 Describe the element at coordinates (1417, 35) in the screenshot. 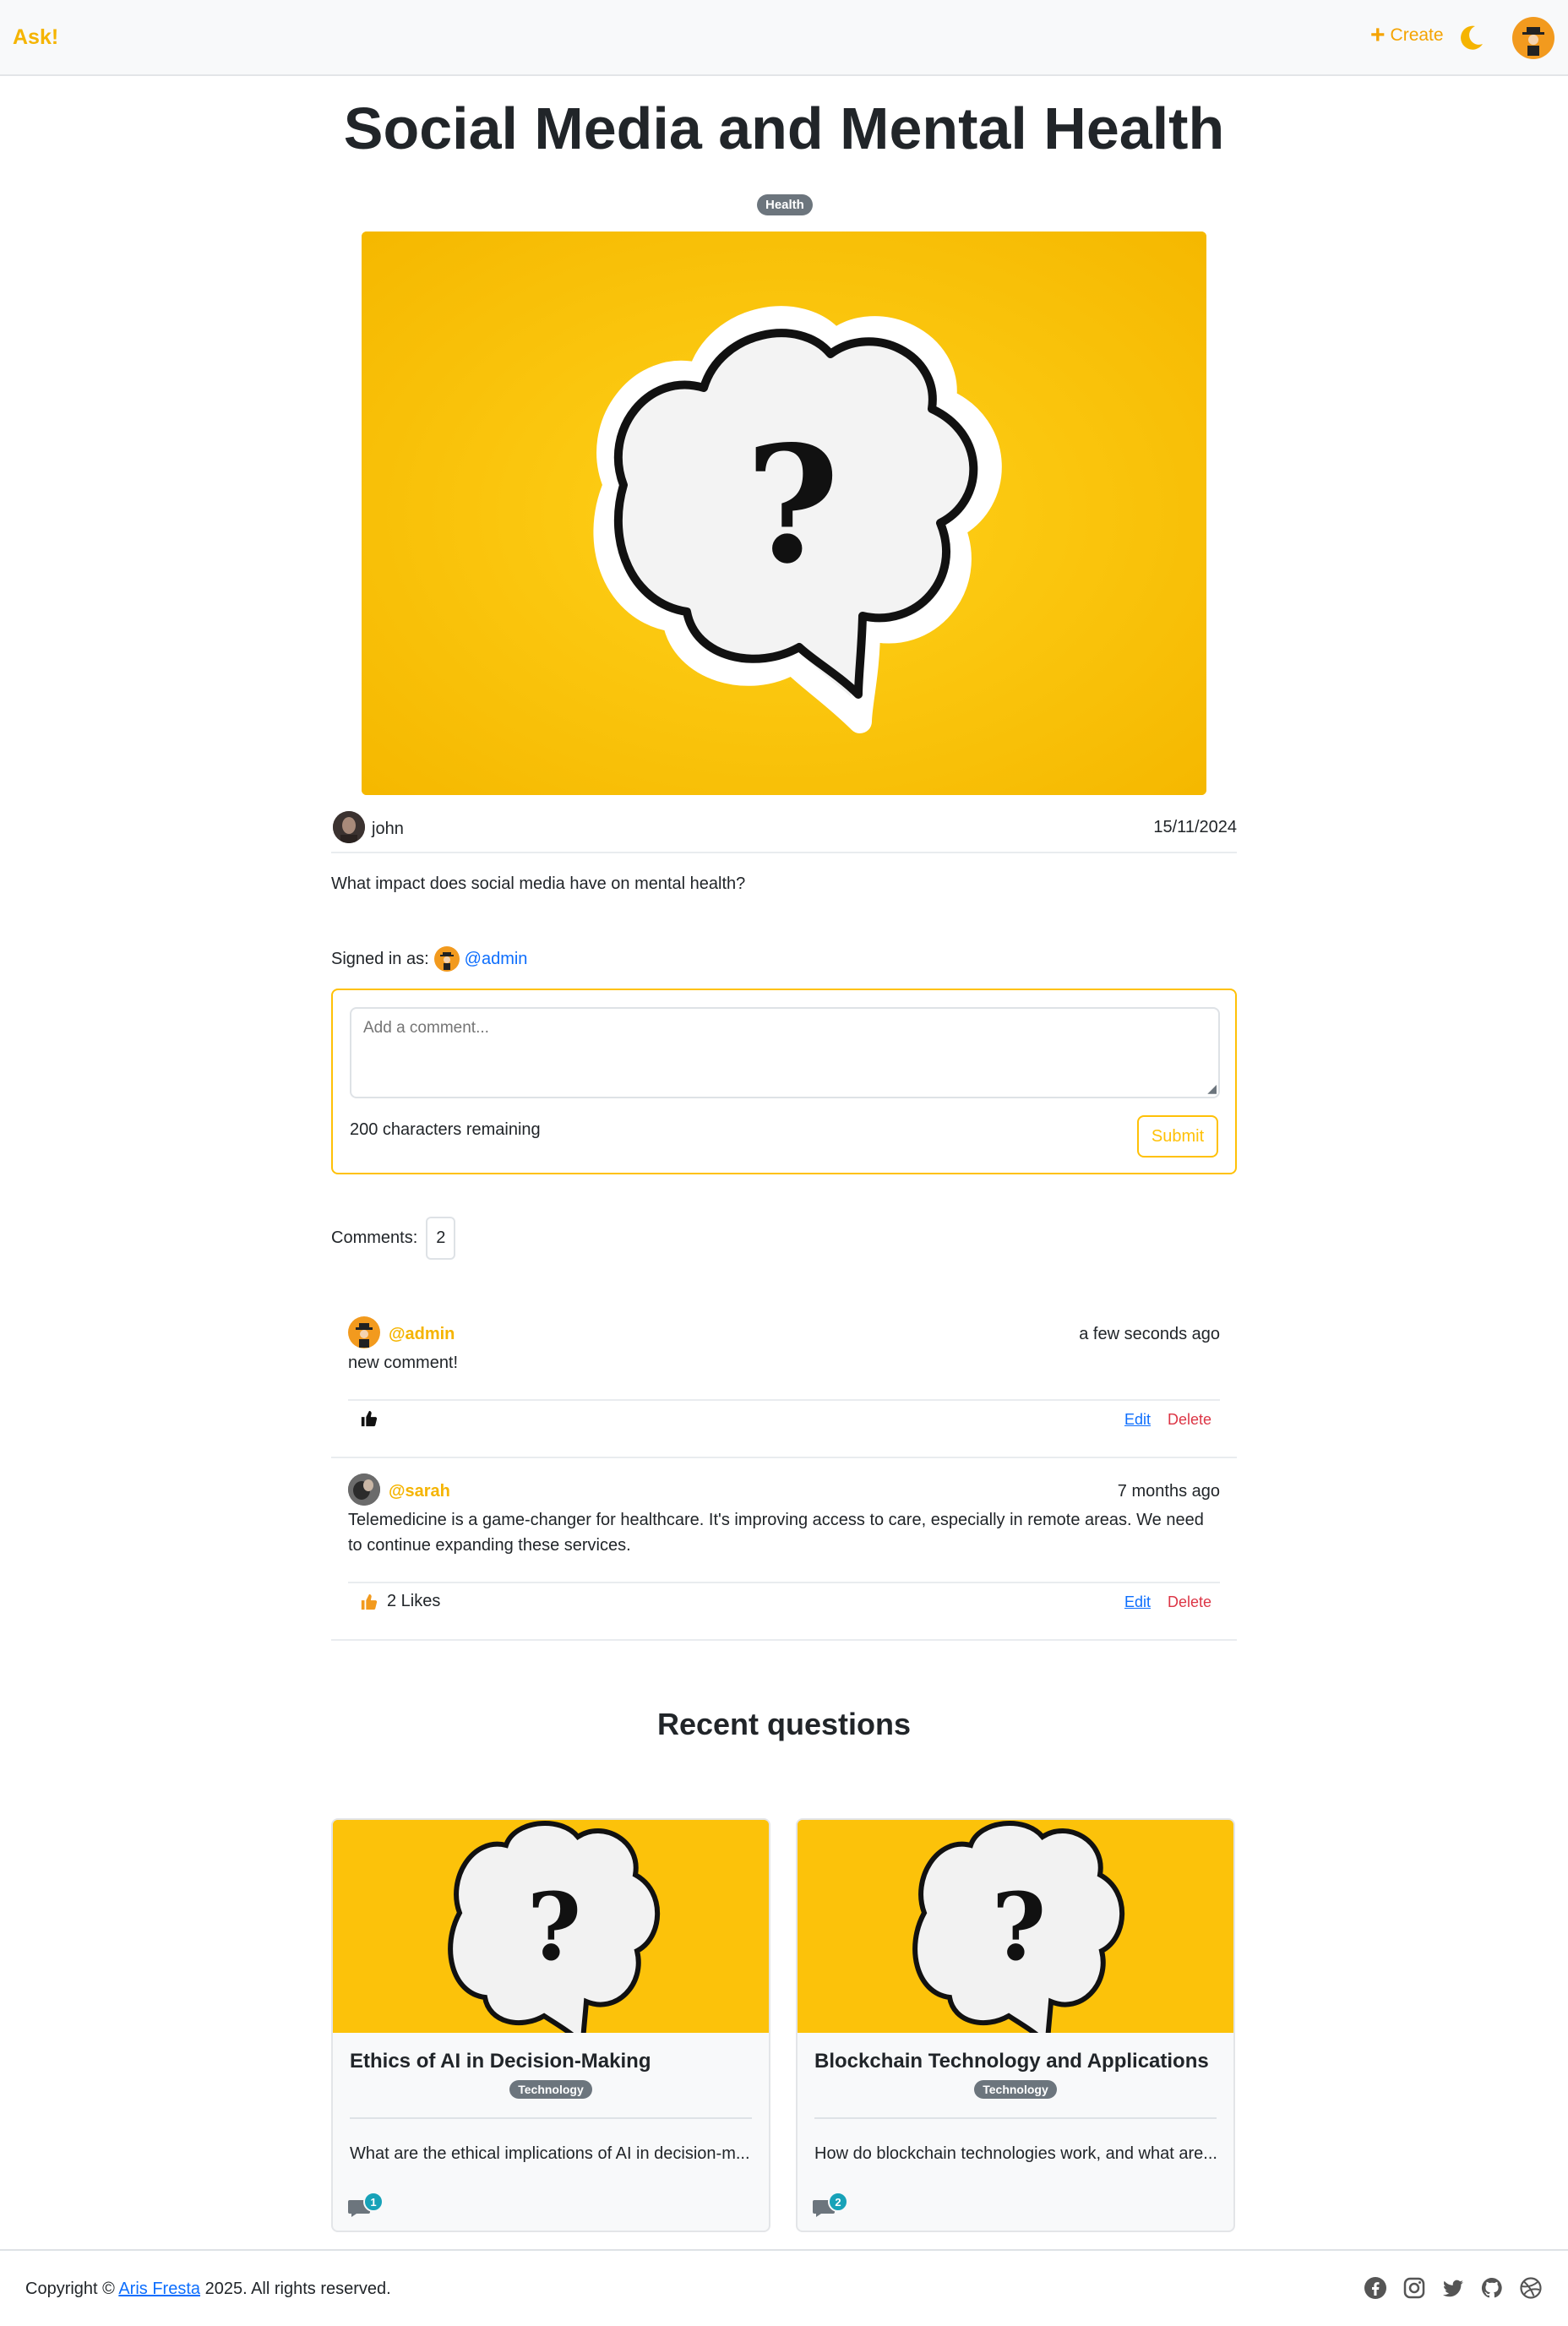

I see `create-label: Create` at that location.